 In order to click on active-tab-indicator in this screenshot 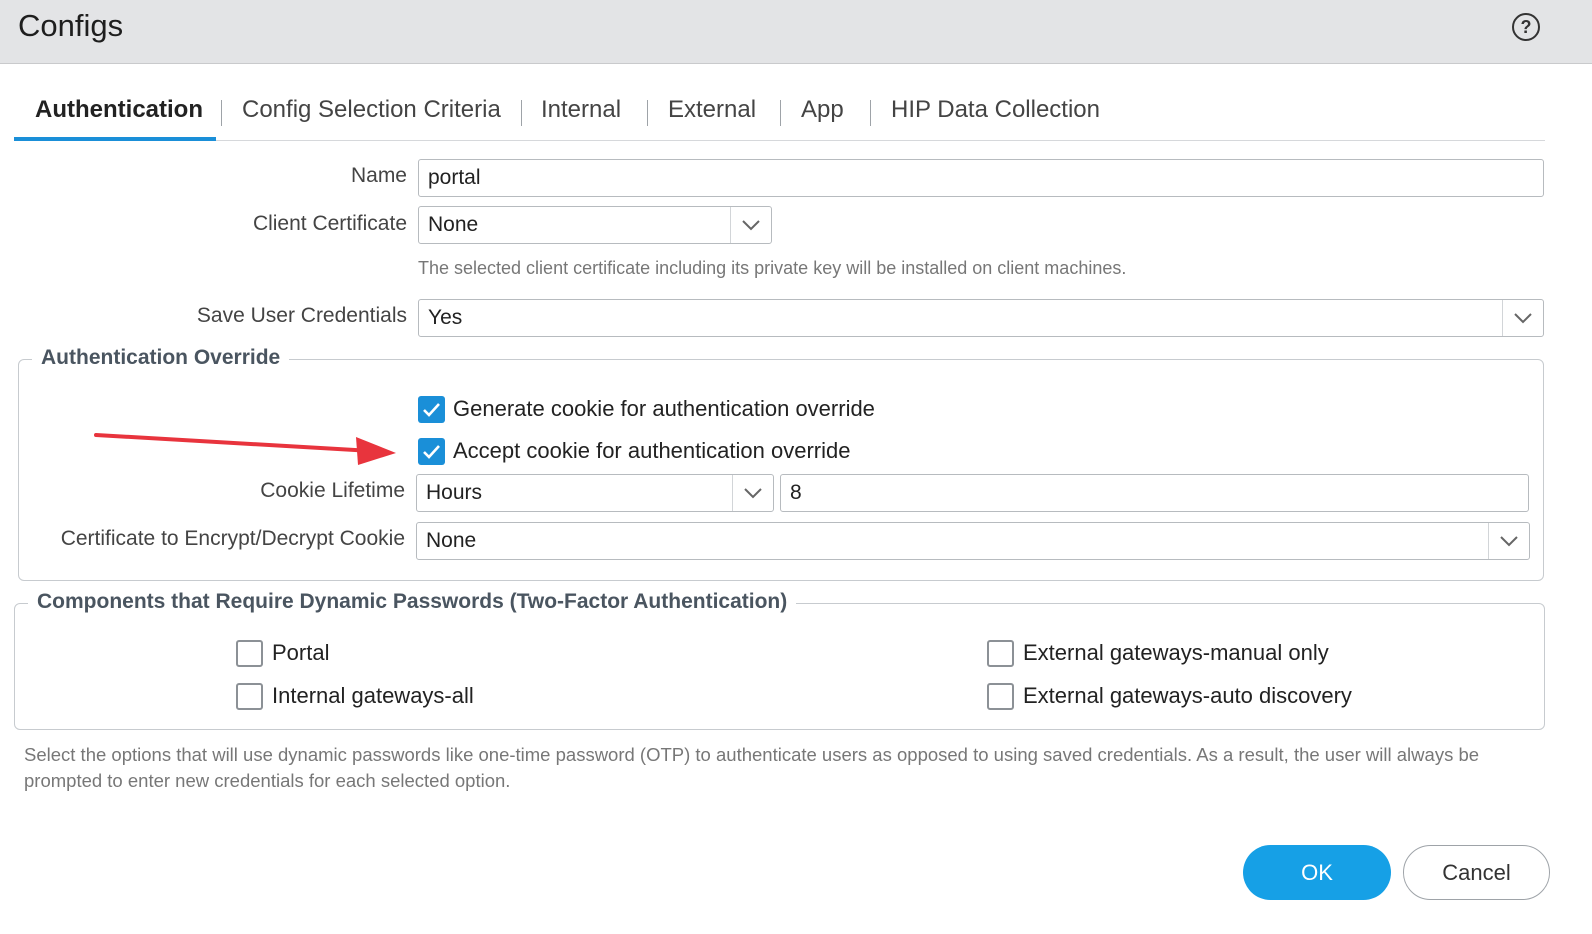, I will do `click(115, 139)`.